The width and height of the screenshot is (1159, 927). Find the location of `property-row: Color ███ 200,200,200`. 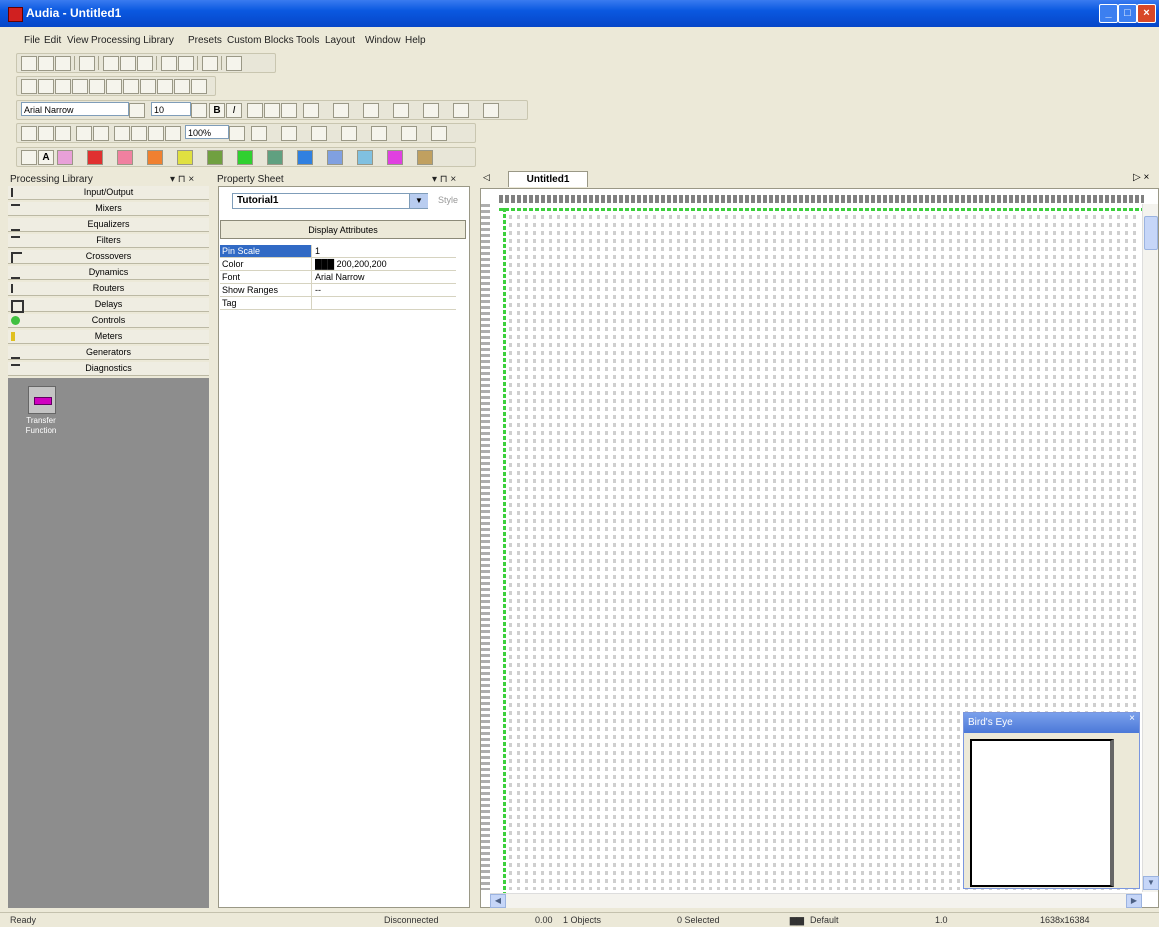

property-row: Color ███ 200,200,200 is located at coordinates (338, 264).